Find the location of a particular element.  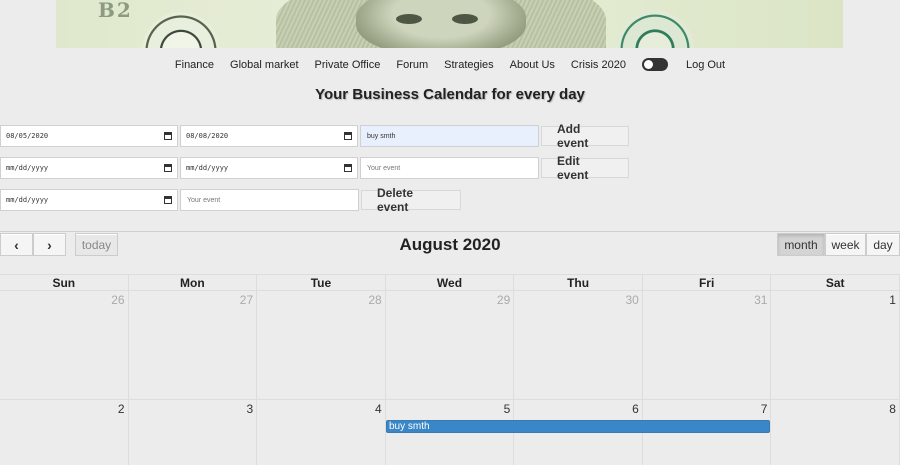

day-cell: 29 is located at coordinates (450, 345).